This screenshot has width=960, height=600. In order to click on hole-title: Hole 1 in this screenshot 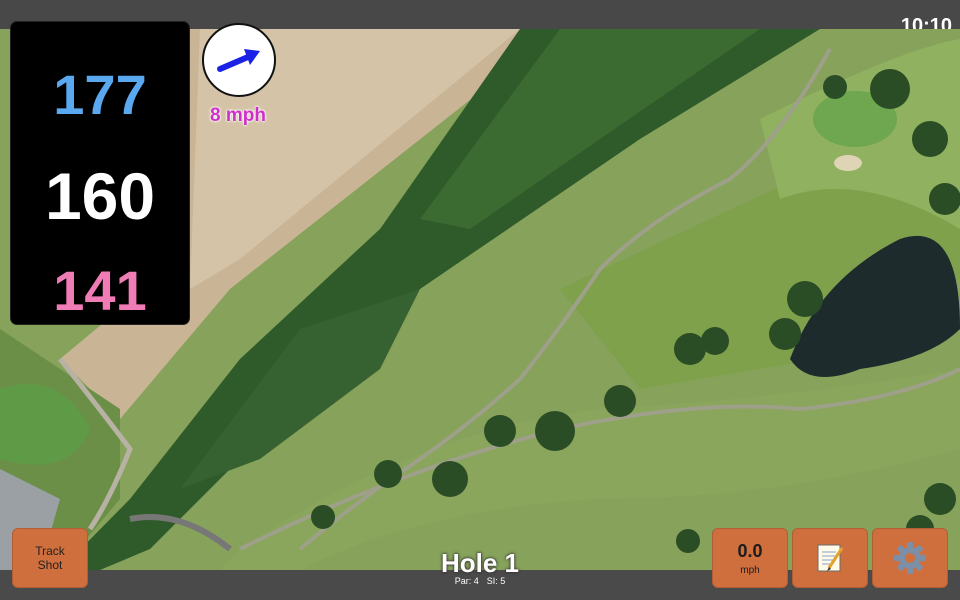, I will do `click(480, 563)`.